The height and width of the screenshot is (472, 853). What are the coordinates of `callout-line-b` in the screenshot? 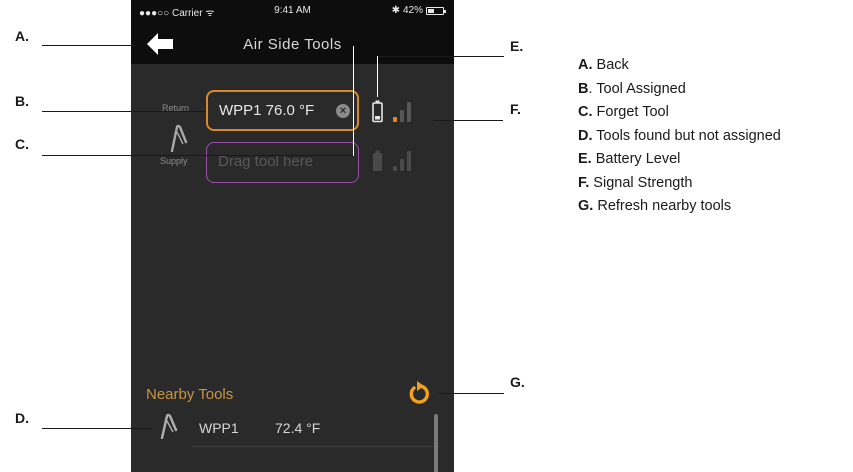 It's located at (124, 112).